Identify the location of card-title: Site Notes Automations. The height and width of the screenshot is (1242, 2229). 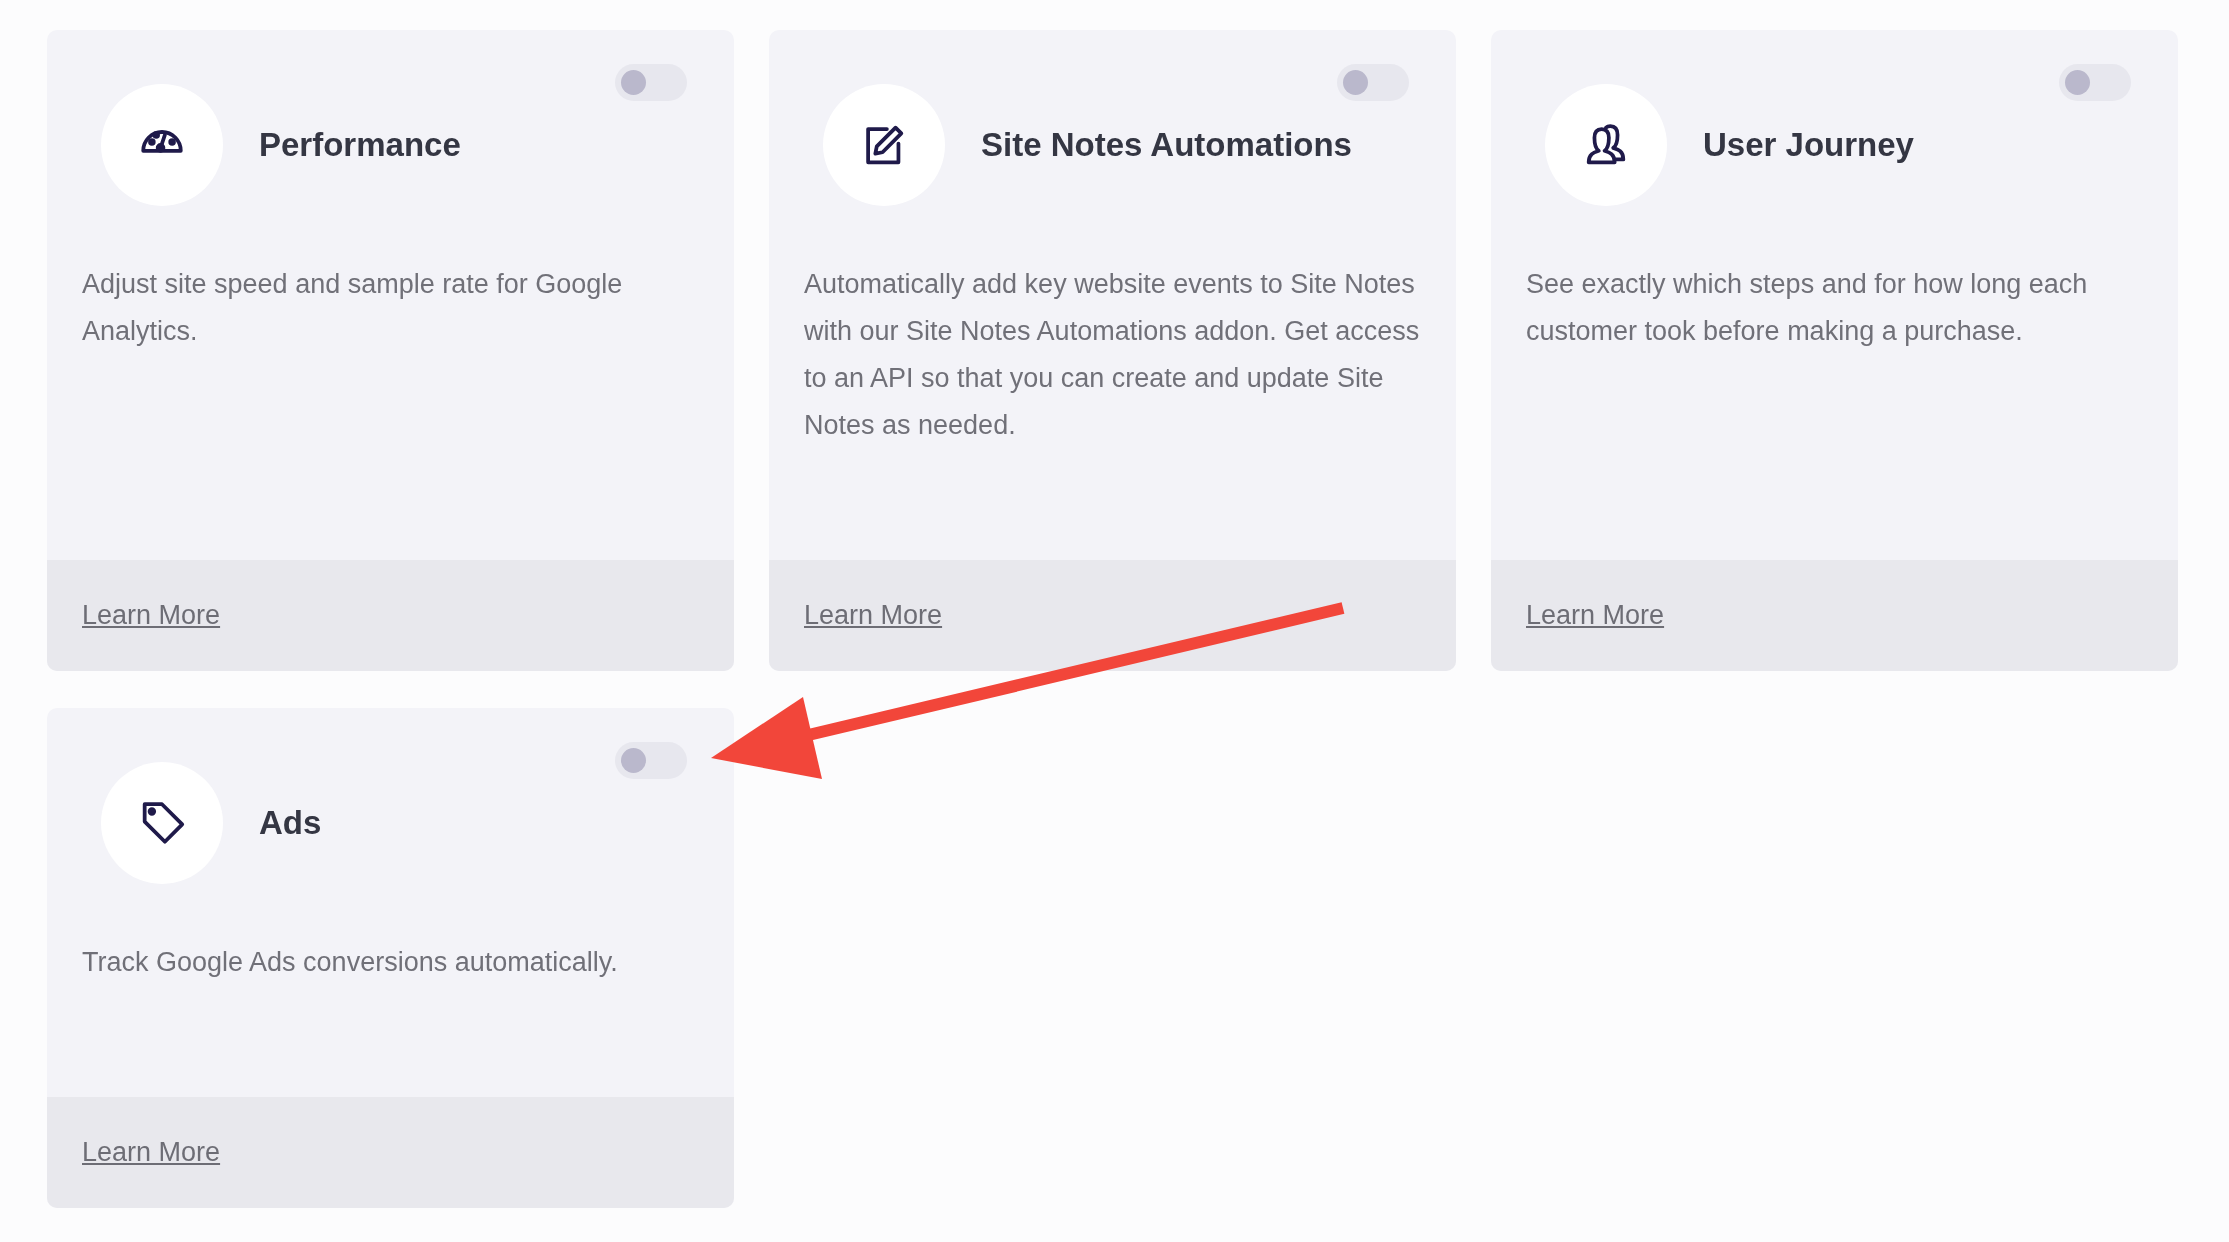
(1166, 145).